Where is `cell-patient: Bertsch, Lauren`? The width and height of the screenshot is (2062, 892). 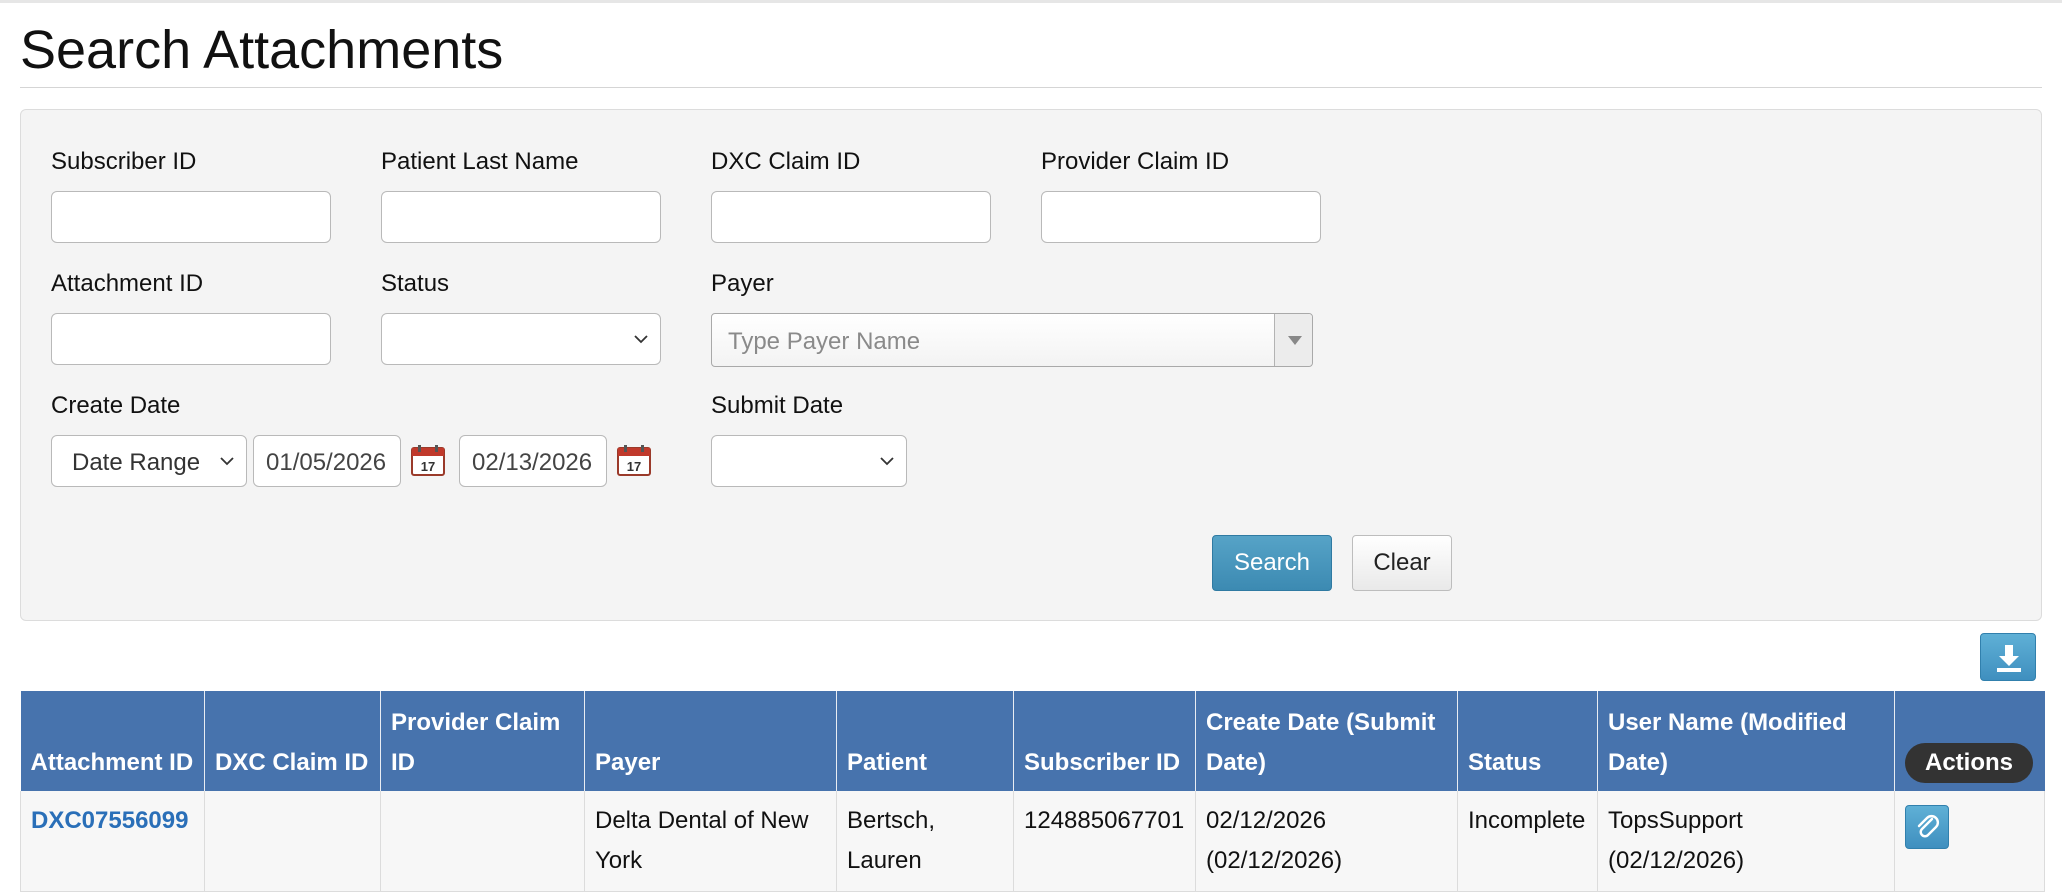 cell-patient: Bertsch, Lauren is located at coordinates (925, 841).